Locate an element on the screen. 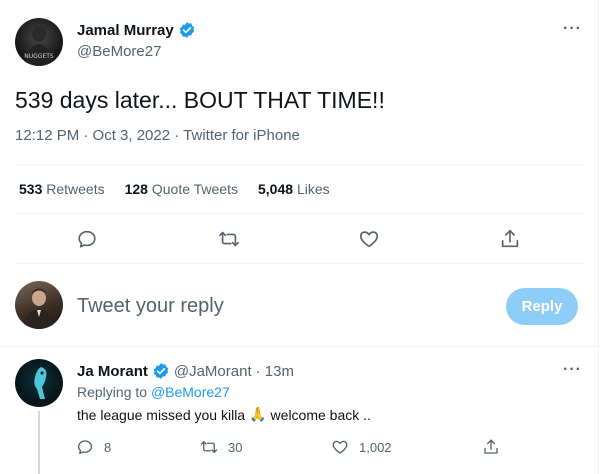 The width and height of the screenshot is (603, 474). reply-share-action is located at coordinates (491, 447).